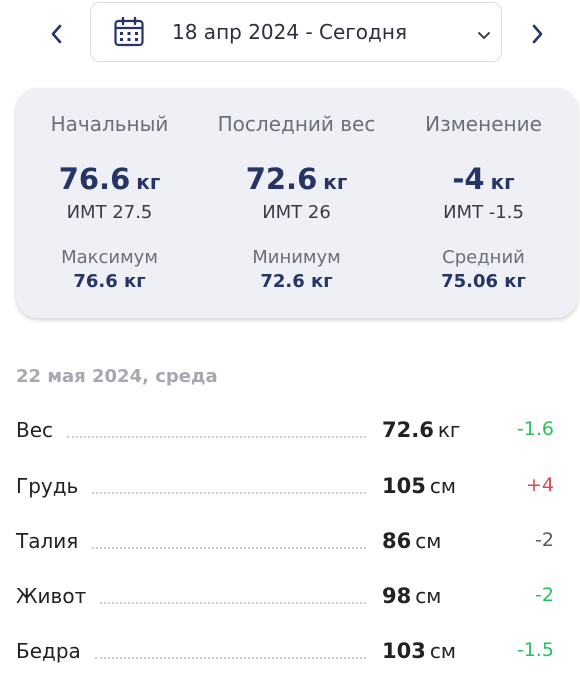 This screenshot has width=580, height=676. Describe the element at coordinates (412, 541) in the screenshot. I see `measurement-value: 86 см` at that location.